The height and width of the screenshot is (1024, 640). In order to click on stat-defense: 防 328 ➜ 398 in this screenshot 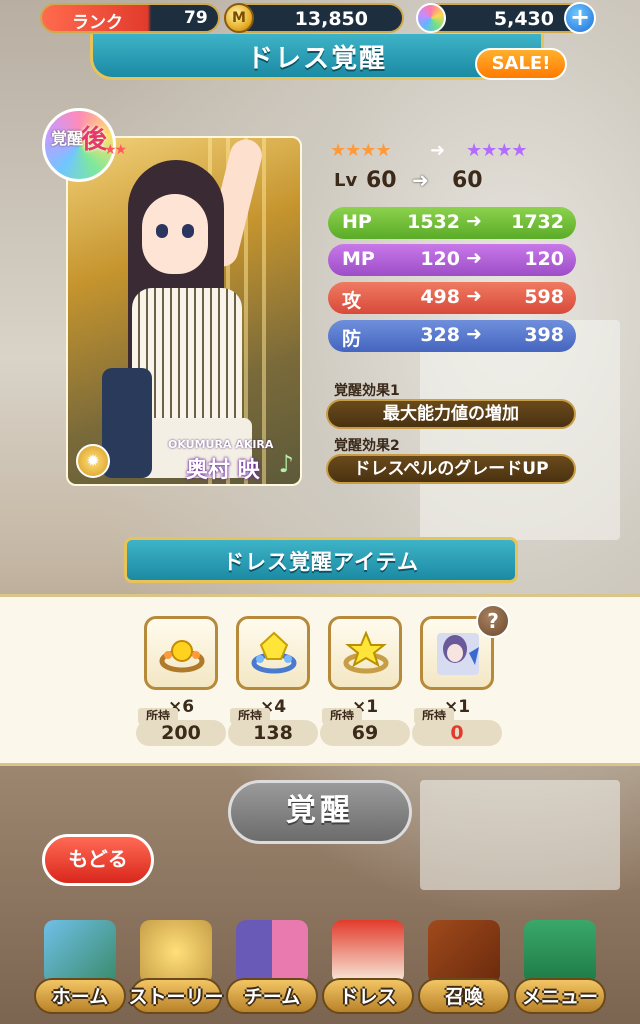, I will do `click(452, 336)`.